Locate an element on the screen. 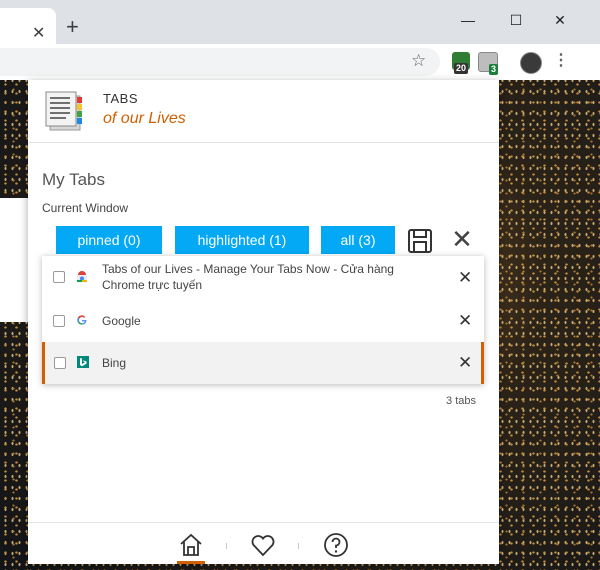  google-icon is located at coordinates (82, 320).